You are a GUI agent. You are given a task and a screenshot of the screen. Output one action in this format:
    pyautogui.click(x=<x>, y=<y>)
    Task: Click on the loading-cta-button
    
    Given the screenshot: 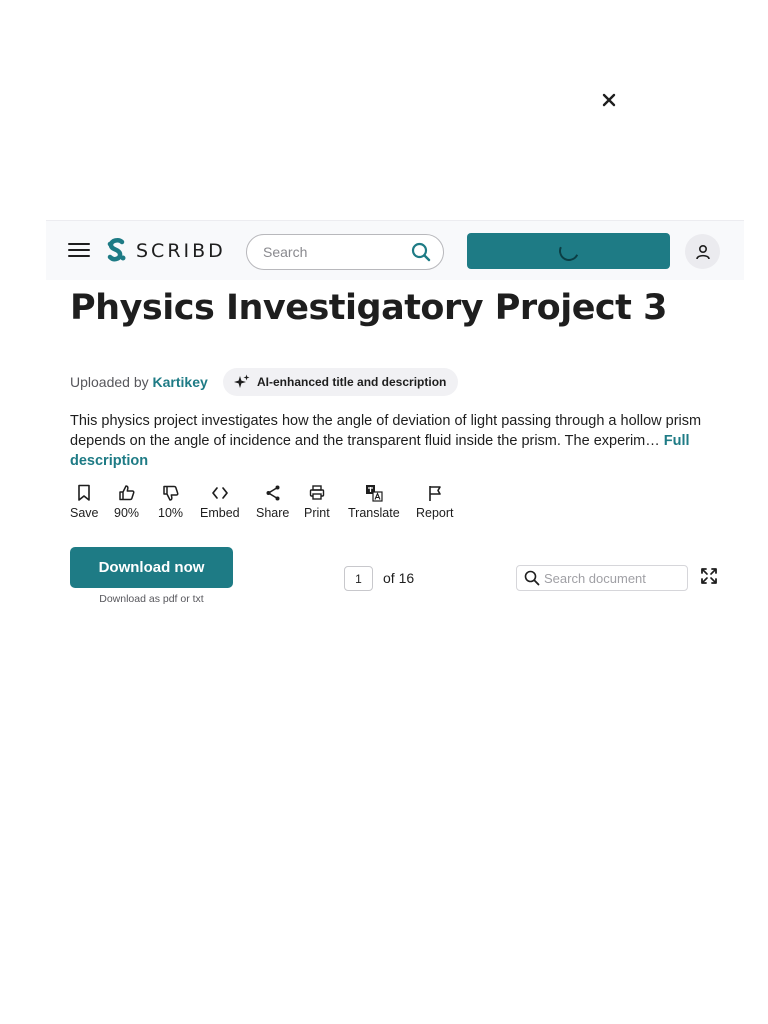 What is the action you would take?
    pyautogui.click(x=568, y=251)
    